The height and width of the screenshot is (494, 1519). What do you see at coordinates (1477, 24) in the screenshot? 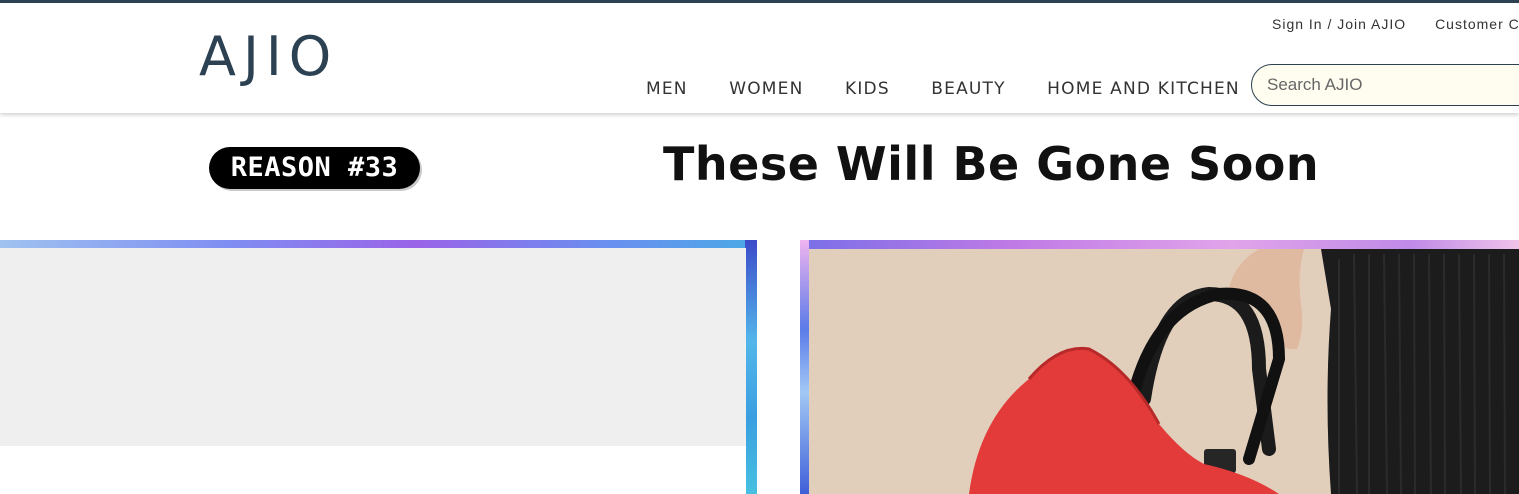
I see `customer-care-link: Customer Care` at bounding box center [1477, 24].